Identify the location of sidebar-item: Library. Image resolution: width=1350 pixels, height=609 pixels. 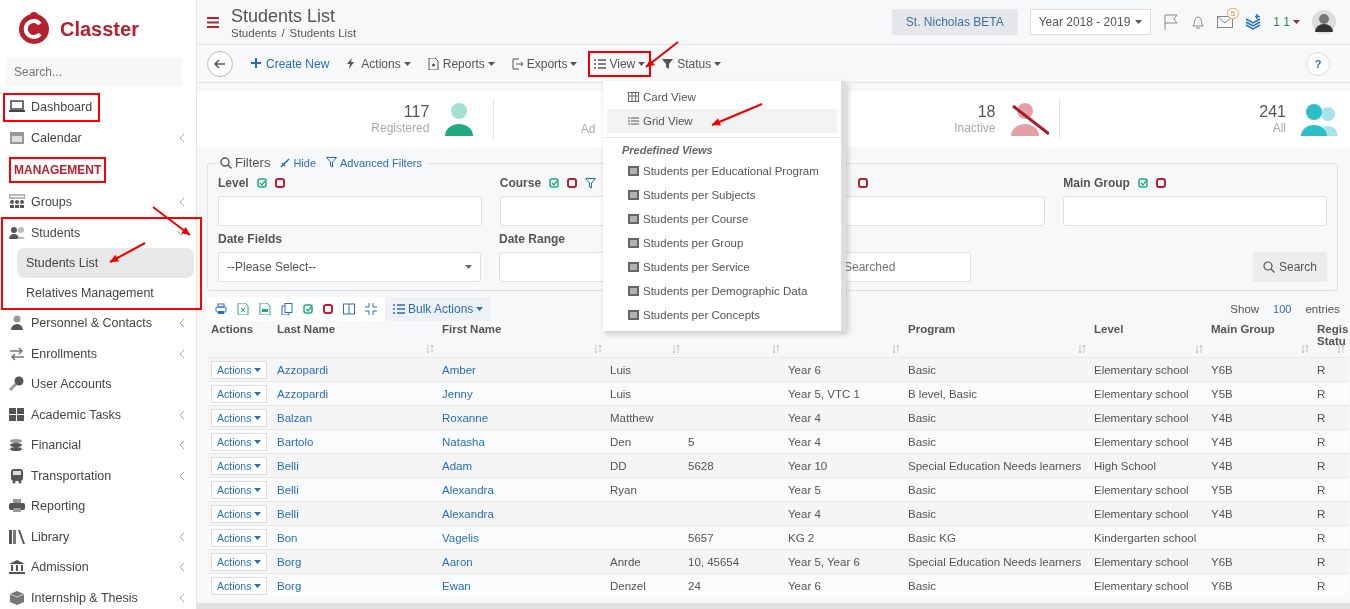
(98, 536).